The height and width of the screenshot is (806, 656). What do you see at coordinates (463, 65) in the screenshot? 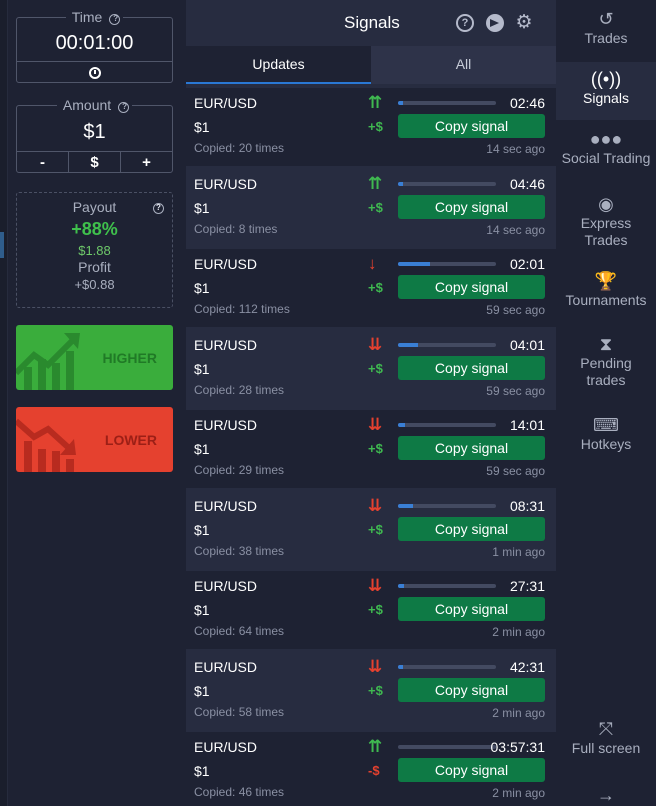
I see `tab-all: All` at bounding box center [463, 65].